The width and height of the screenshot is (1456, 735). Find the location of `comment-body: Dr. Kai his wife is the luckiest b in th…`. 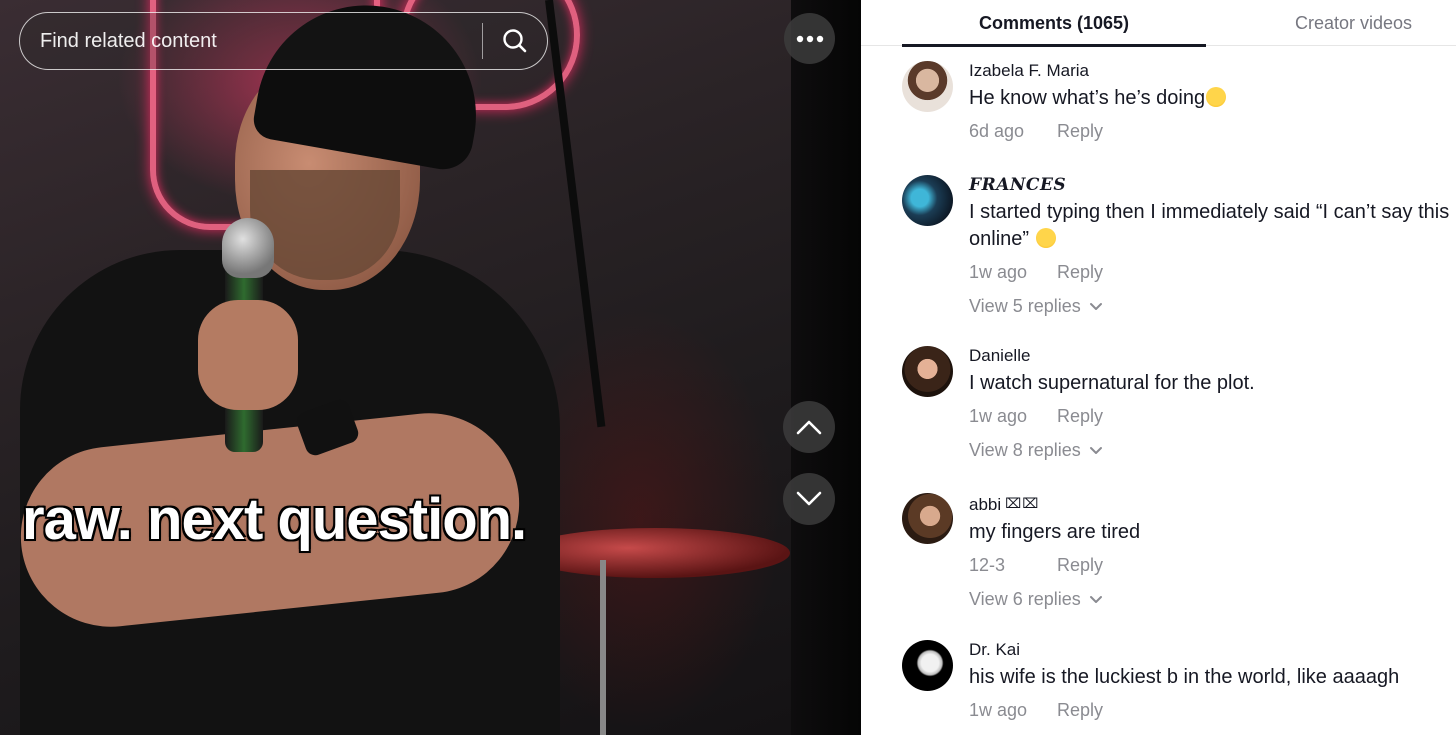

comment-body: Dr. Kai his wife is the luckiest b in th… is located at coordinates (1212, 680).